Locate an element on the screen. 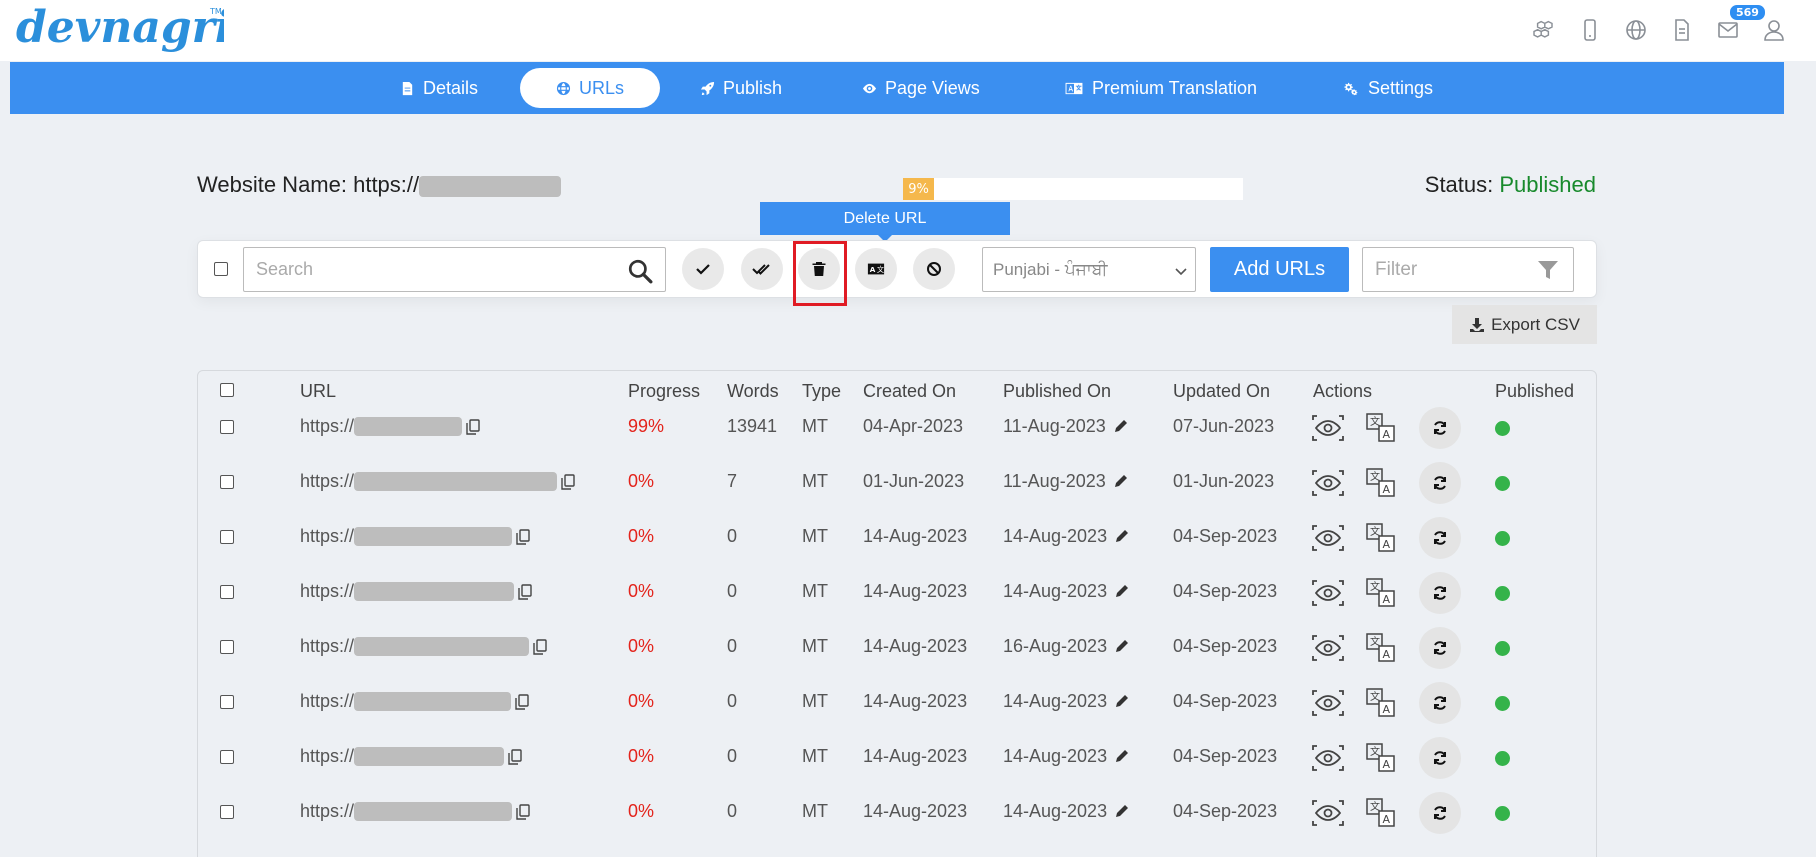  header-type: Type is located at coordinates (821, 391).